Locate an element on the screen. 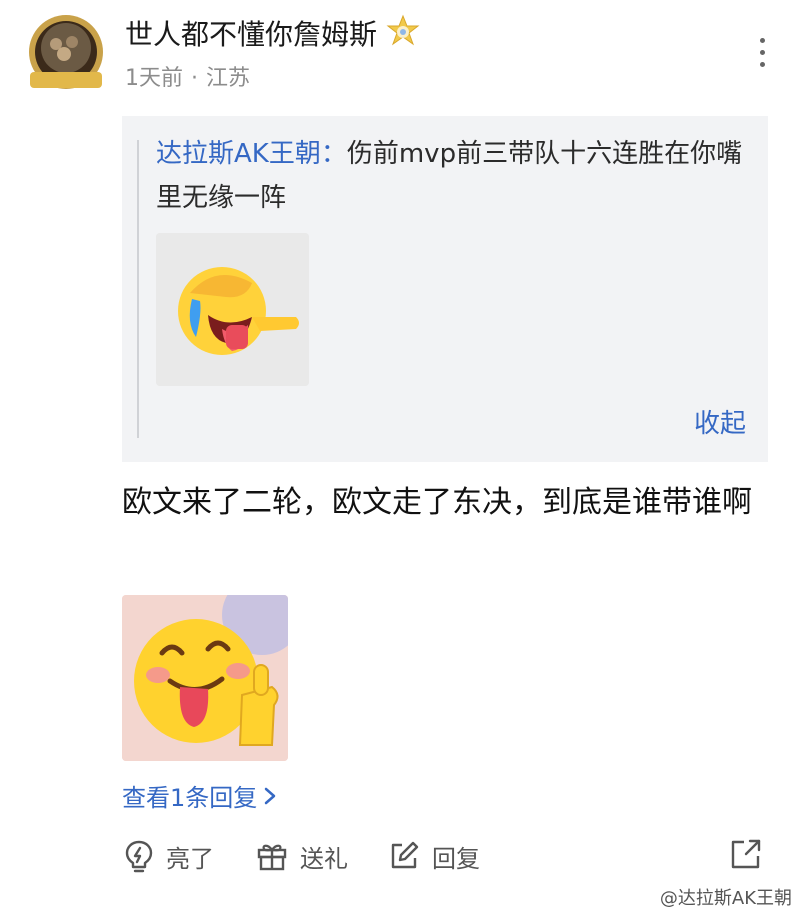 This screenshot has height=914, width=800. light-button: 亮了 is located at coordinates (169, 856).